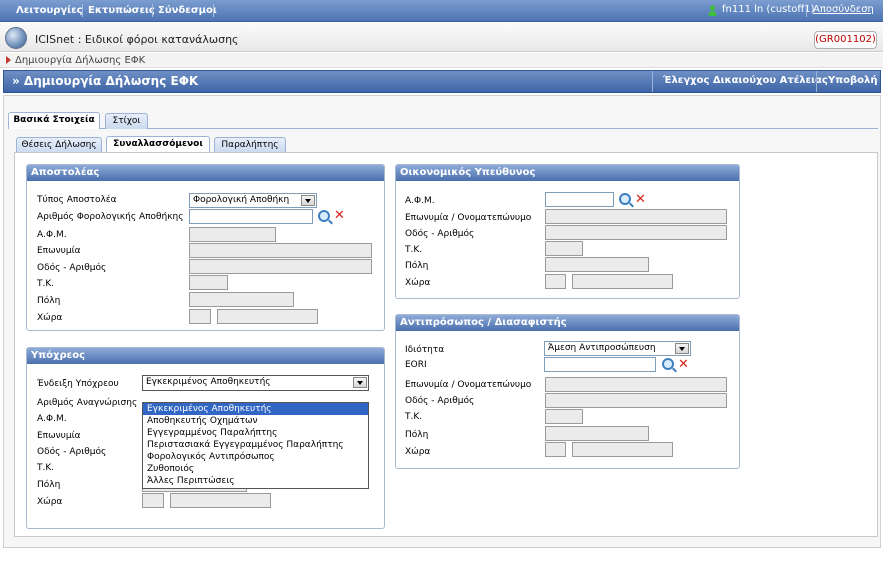  I want to click on warehouse-number-label: Αριθμός Φορολογικής Αποθήκης, so click(110, 217).